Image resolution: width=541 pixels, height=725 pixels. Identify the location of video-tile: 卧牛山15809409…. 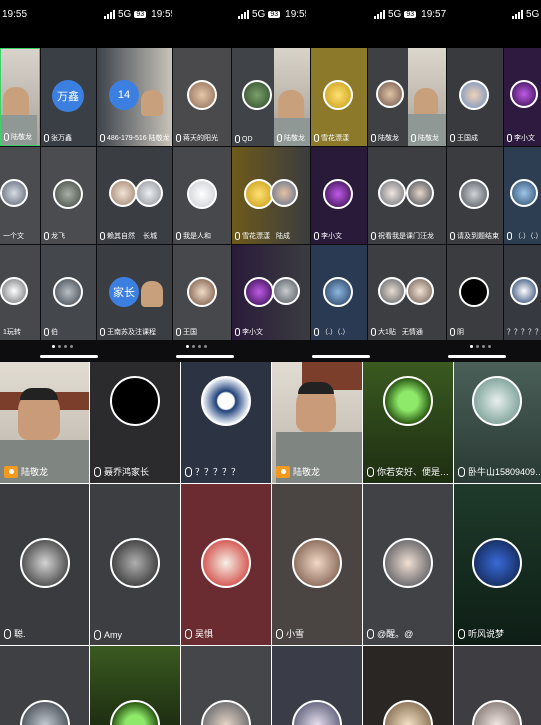
(497, 422).